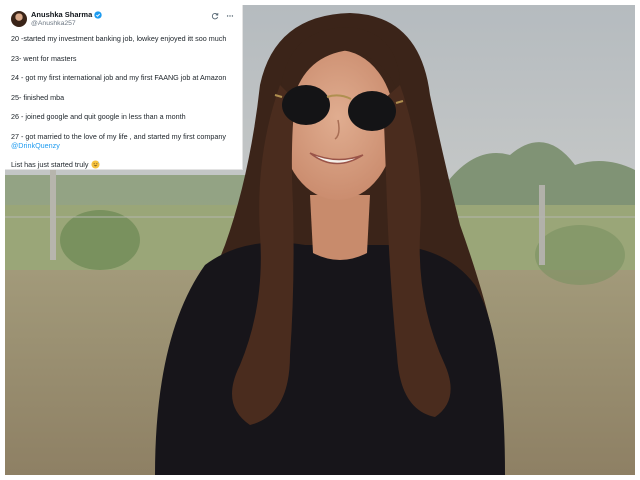 The width and height of the screenshot is (640, 480). Describe the element at coordinates (95, 164) in the screenshot. I see `grinning-sweat-emoji-icon` at that location.